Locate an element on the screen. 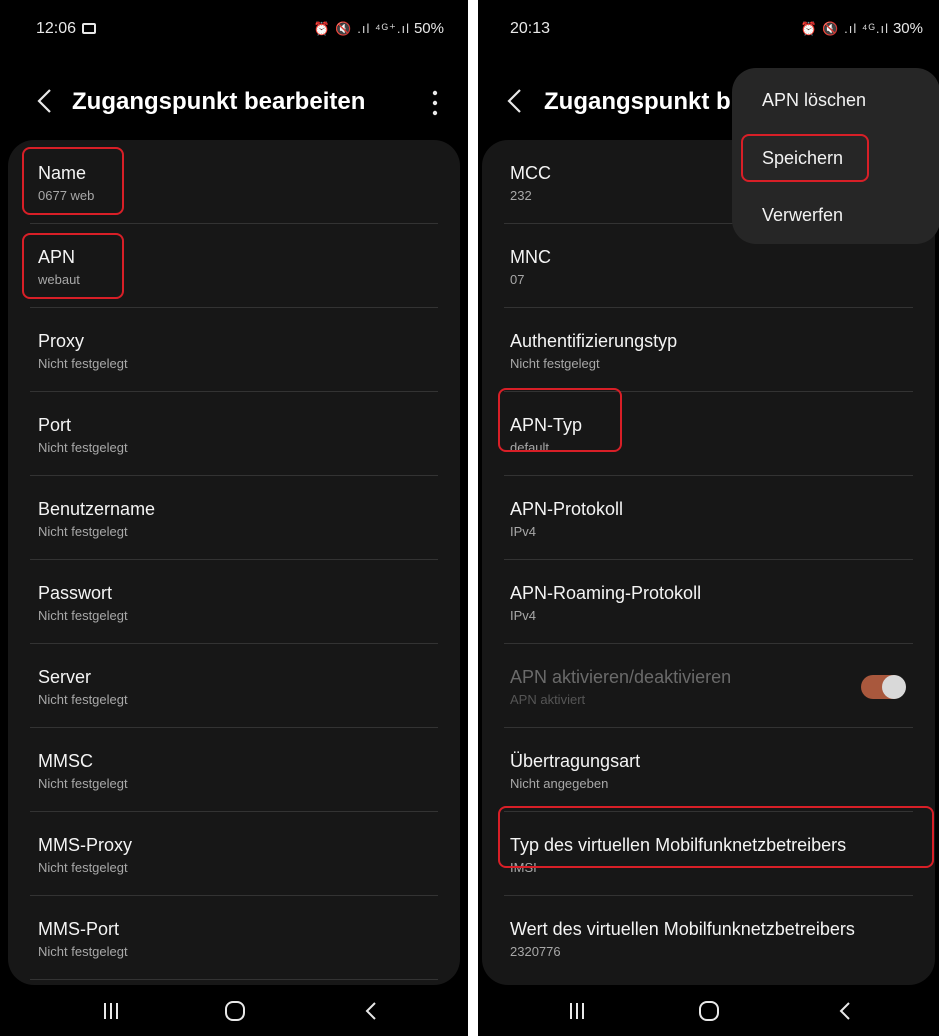 This screenshot has width=939, height=1036. battery-percent: 30% is located at coordinates (907, 28).